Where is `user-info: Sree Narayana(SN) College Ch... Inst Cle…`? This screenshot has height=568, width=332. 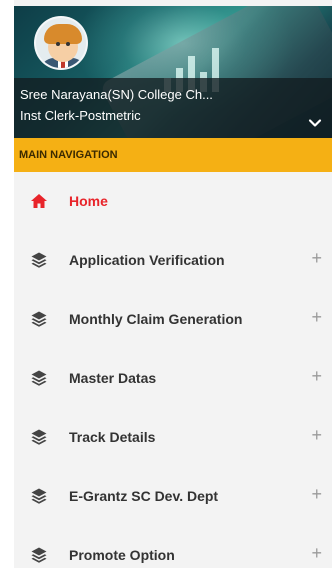
user-info: Sree Narayana(SN) College Ch... Inst Cle… is located at coordinates (173, 108).